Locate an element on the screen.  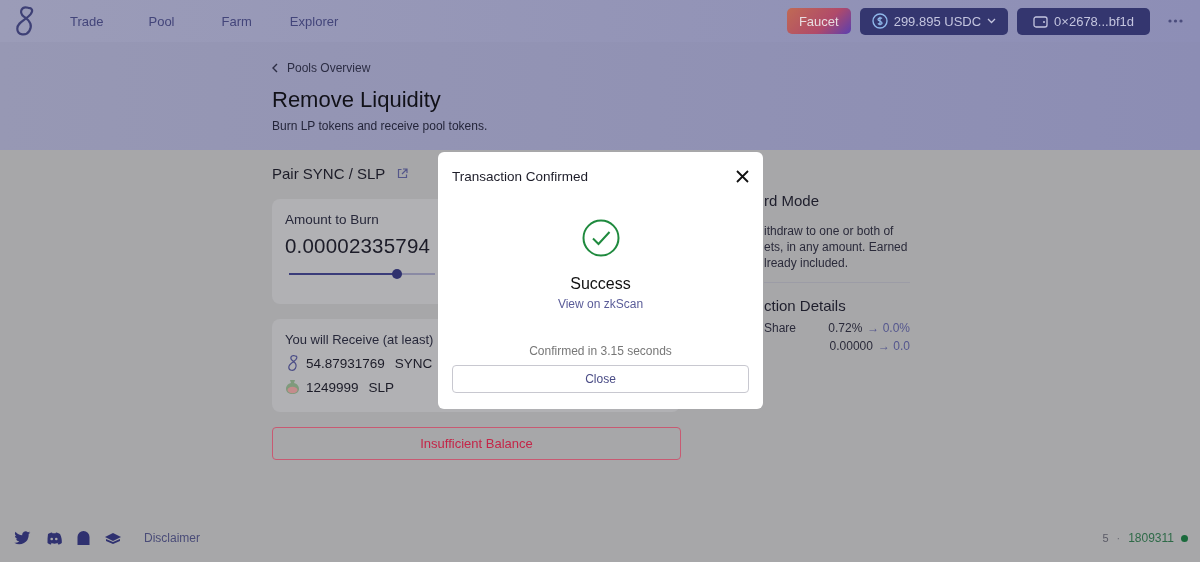
caret-icon is located at coordinates (992, 21).